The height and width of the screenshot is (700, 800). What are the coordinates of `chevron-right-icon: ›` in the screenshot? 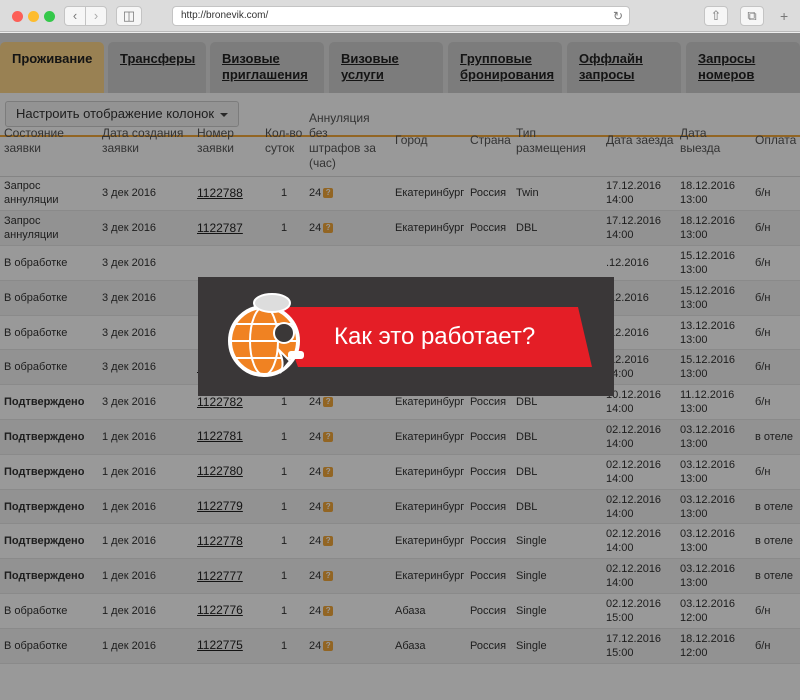 It's located at (96, 15).